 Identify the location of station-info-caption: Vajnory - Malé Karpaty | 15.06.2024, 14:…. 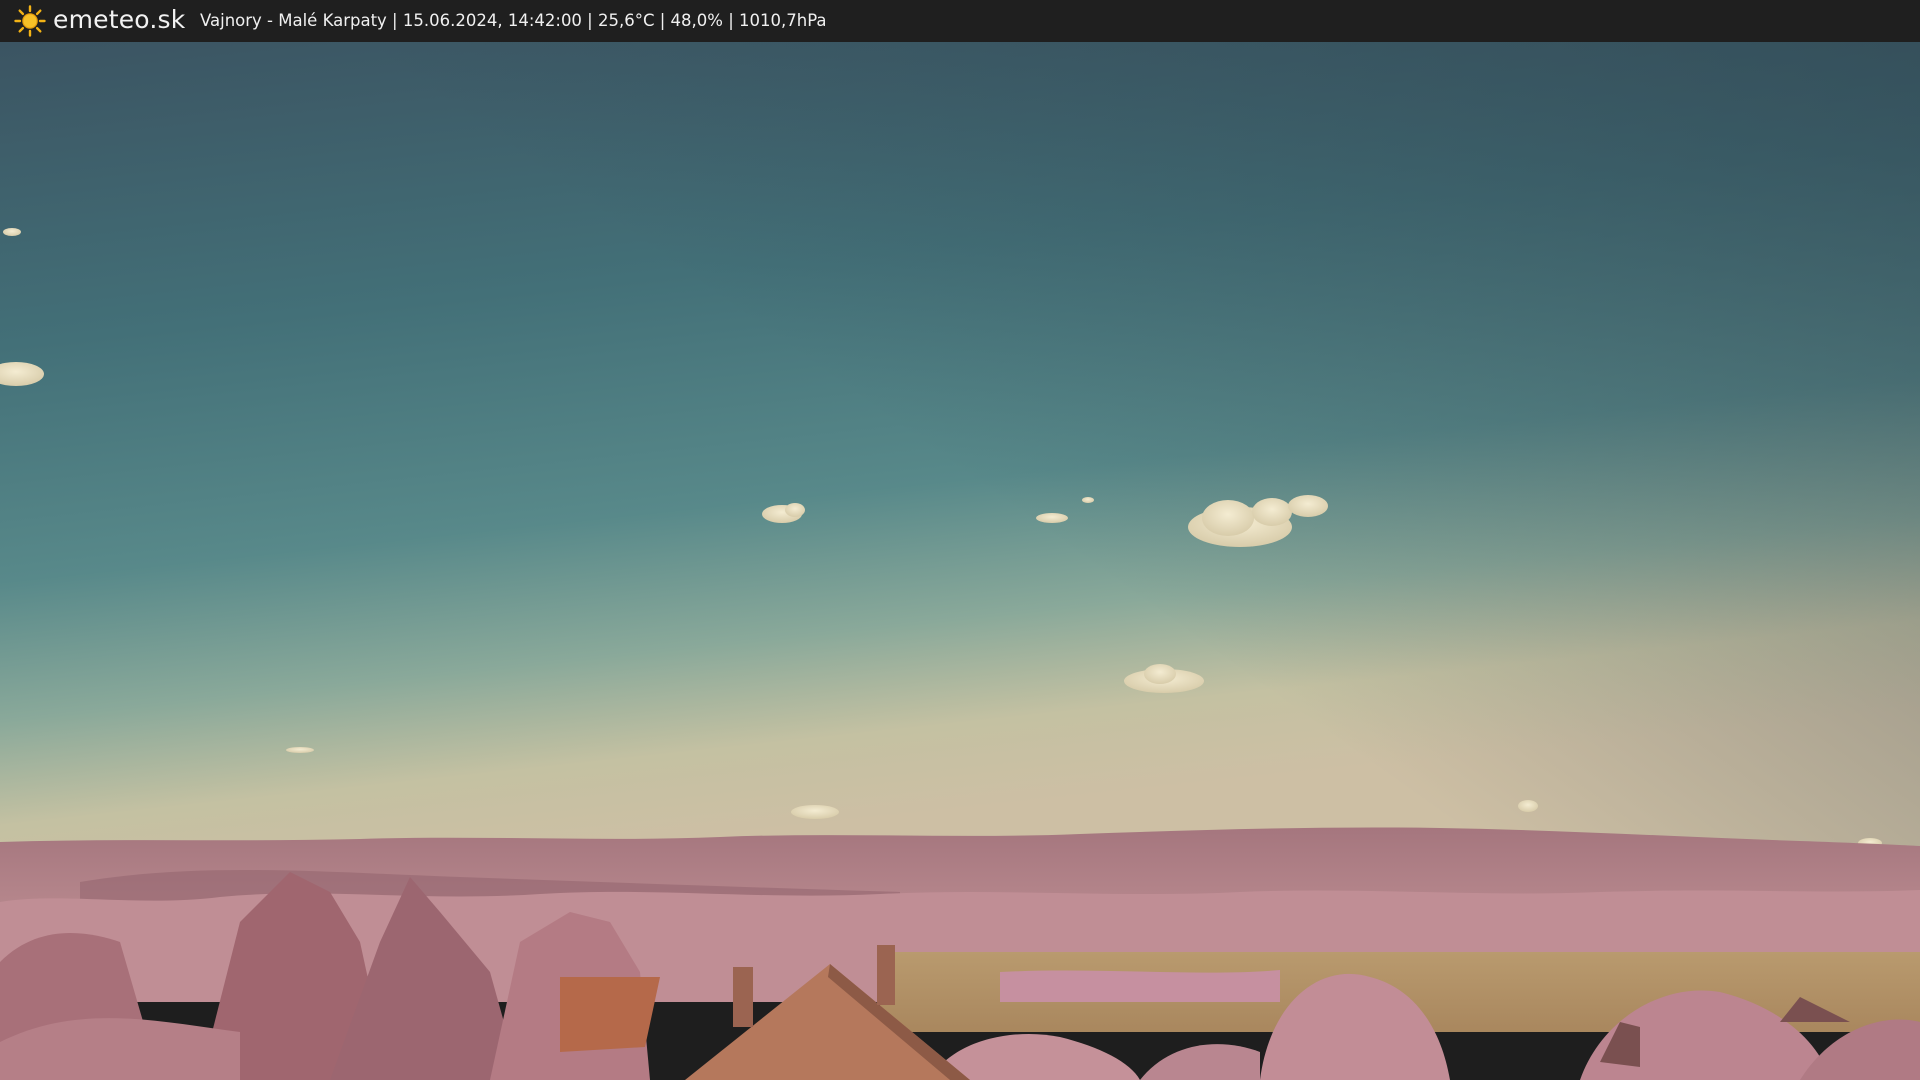
(513, 20).